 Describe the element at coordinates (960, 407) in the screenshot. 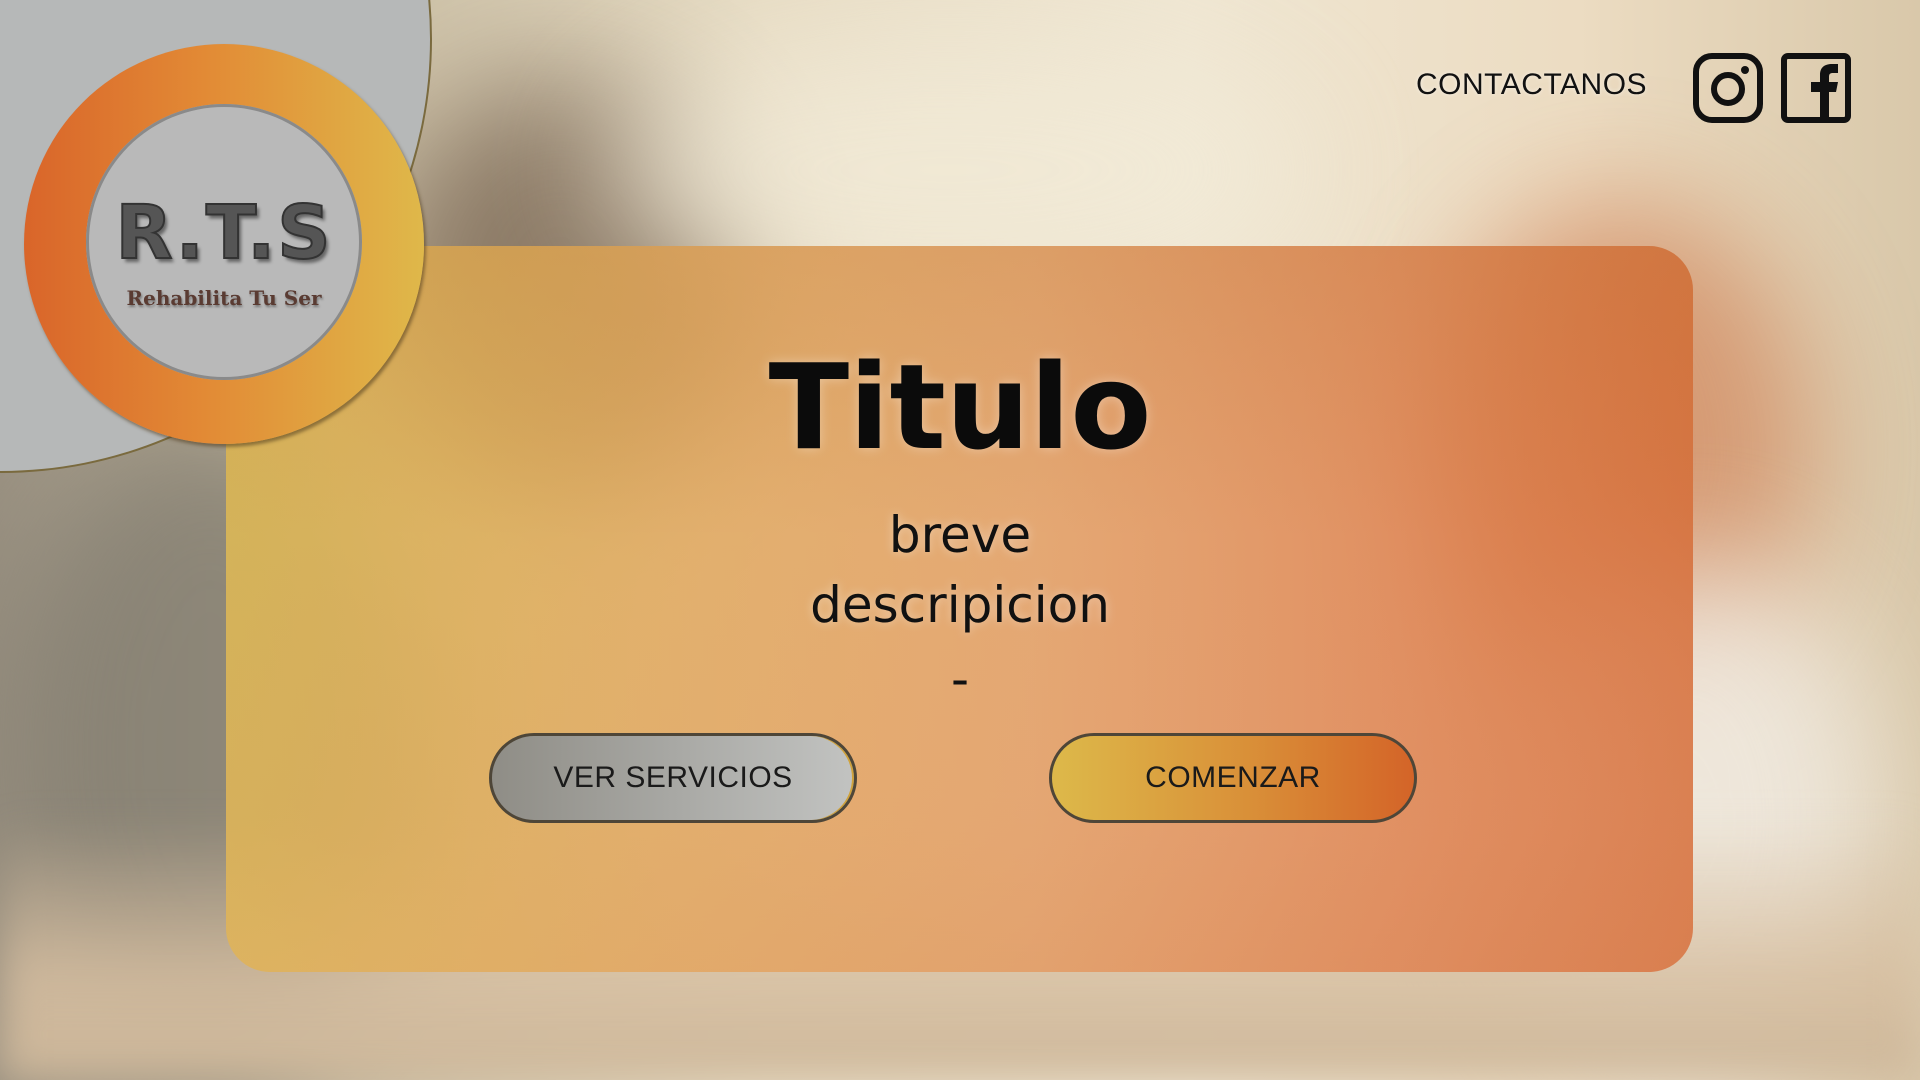

I see `page-title: Titulo` at that location.